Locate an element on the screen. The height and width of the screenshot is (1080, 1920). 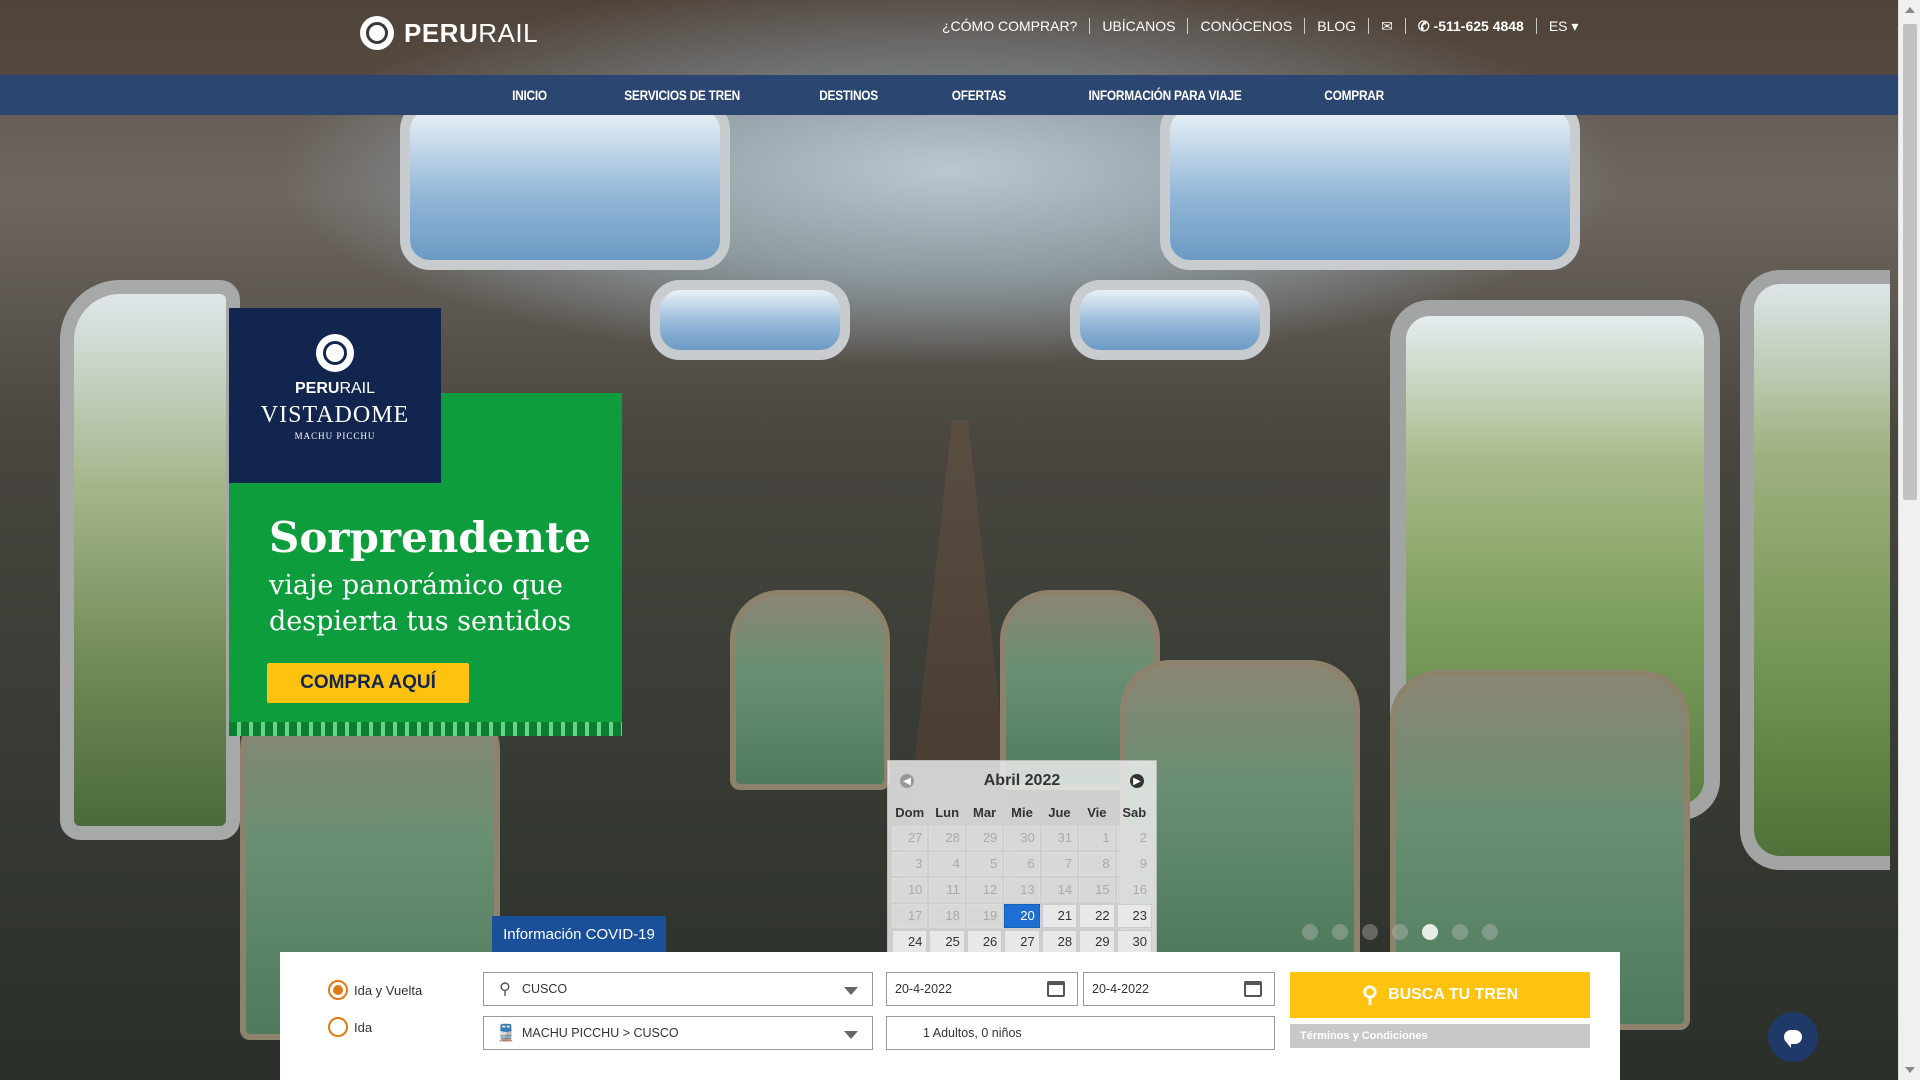
calendar-day: 29 is located at coordinates (1097, 942).